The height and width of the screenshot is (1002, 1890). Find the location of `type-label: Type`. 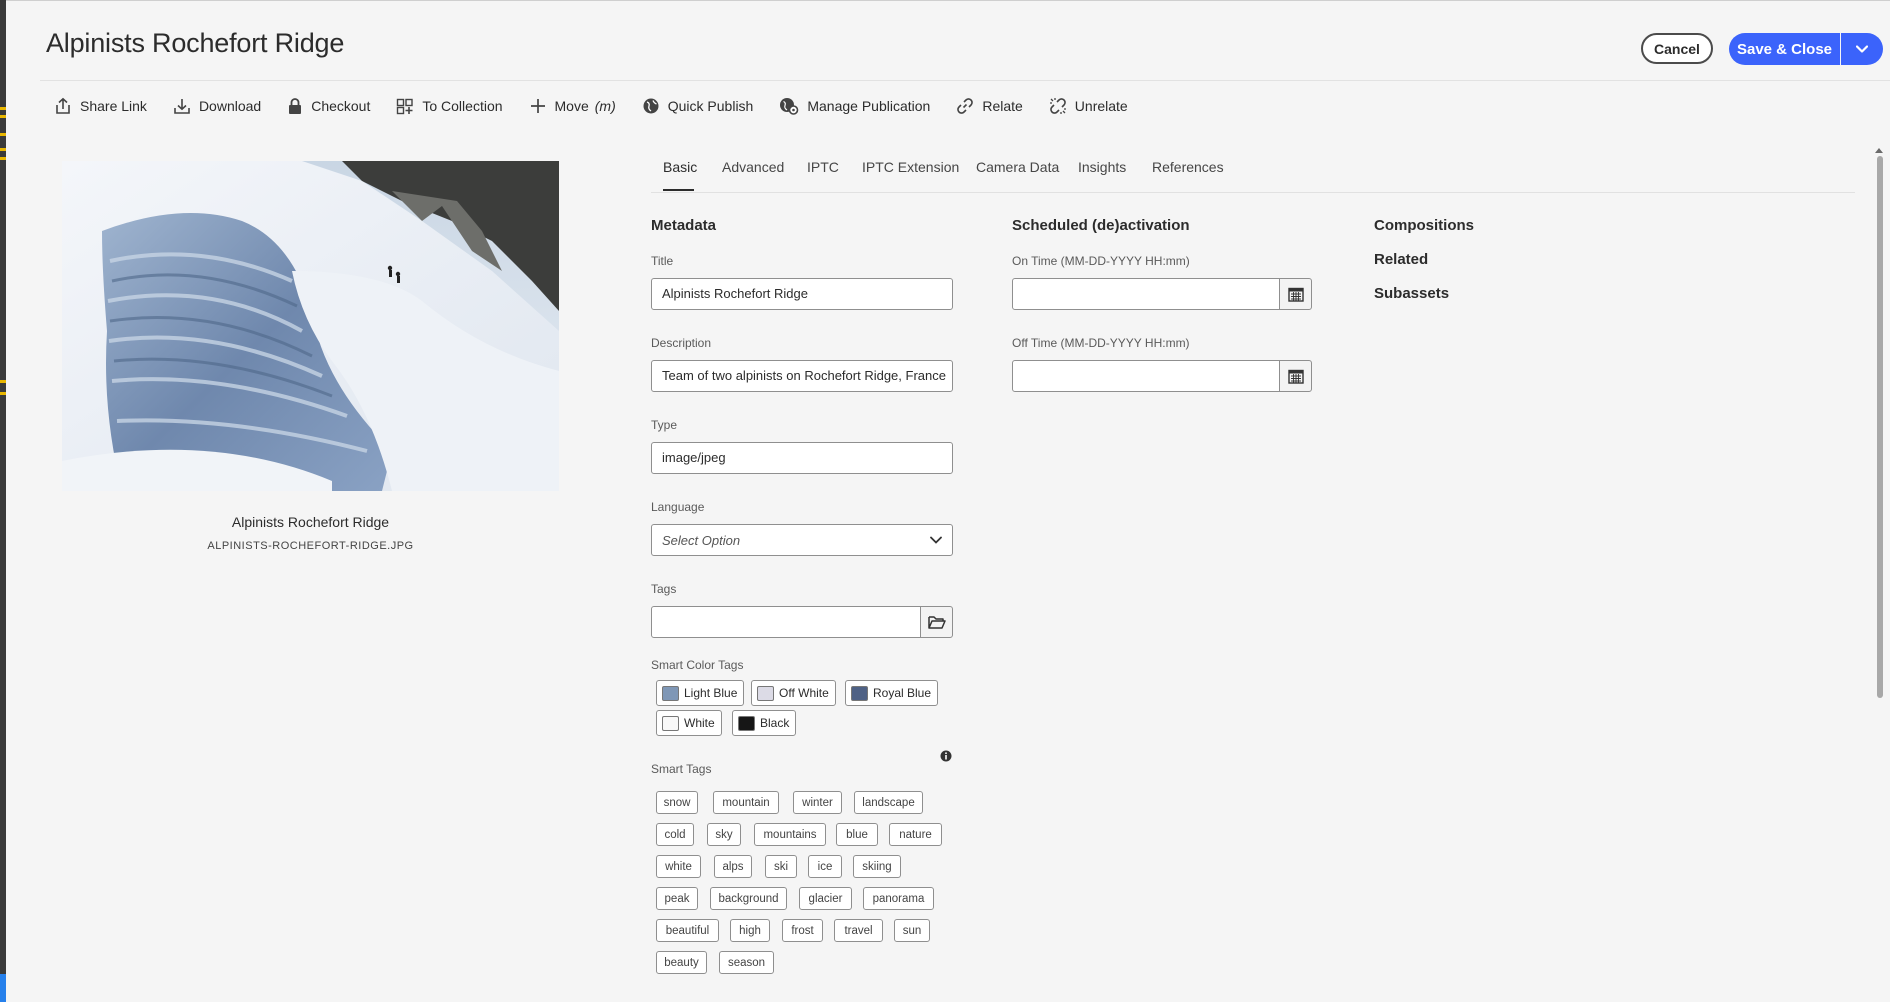

type-label: Type is located at coordinates (664, 425).